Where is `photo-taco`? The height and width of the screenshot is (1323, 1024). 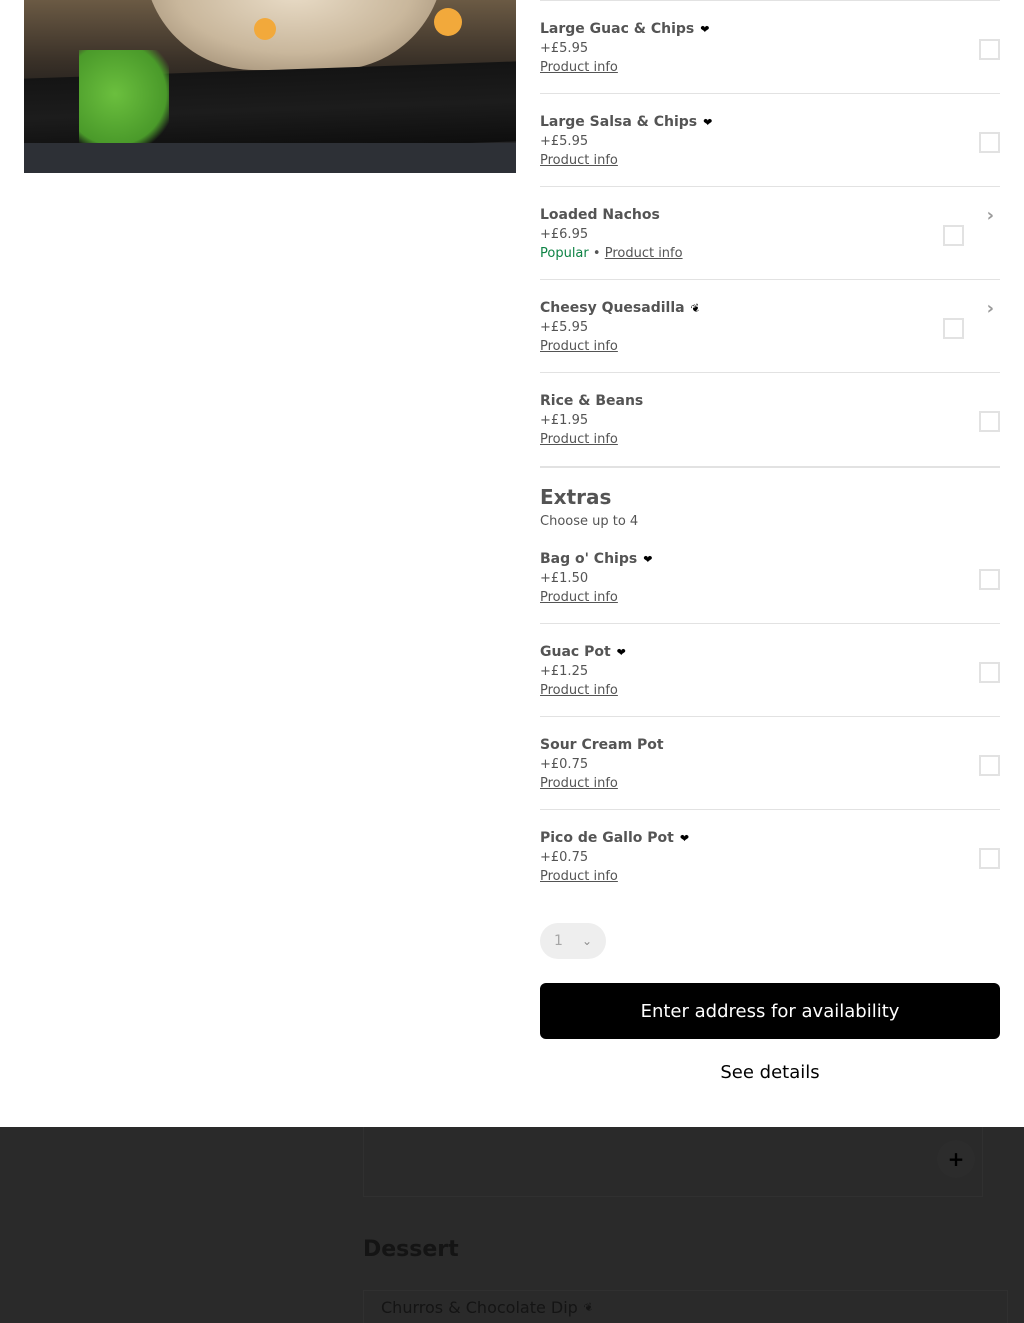
photo-taco is located at coordinates (294, 35).